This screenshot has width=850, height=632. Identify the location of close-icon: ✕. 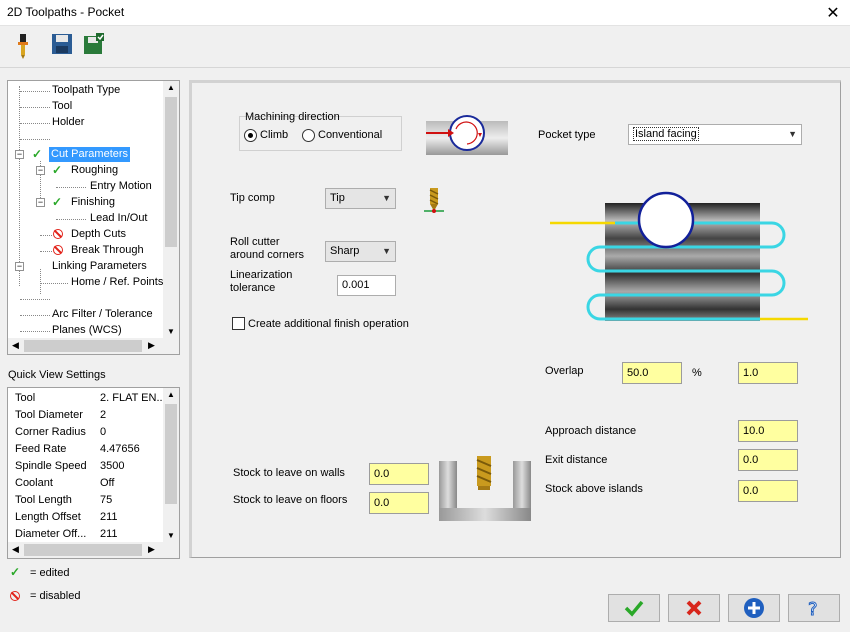
(833, 13).